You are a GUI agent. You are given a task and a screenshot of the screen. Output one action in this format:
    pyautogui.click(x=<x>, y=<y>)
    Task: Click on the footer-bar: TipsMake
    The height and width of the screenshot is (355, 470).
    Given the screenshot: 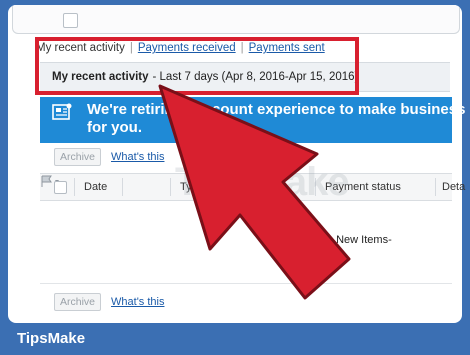 What is the action you would take?
    pyautogui.click(x=235, y=339)
    